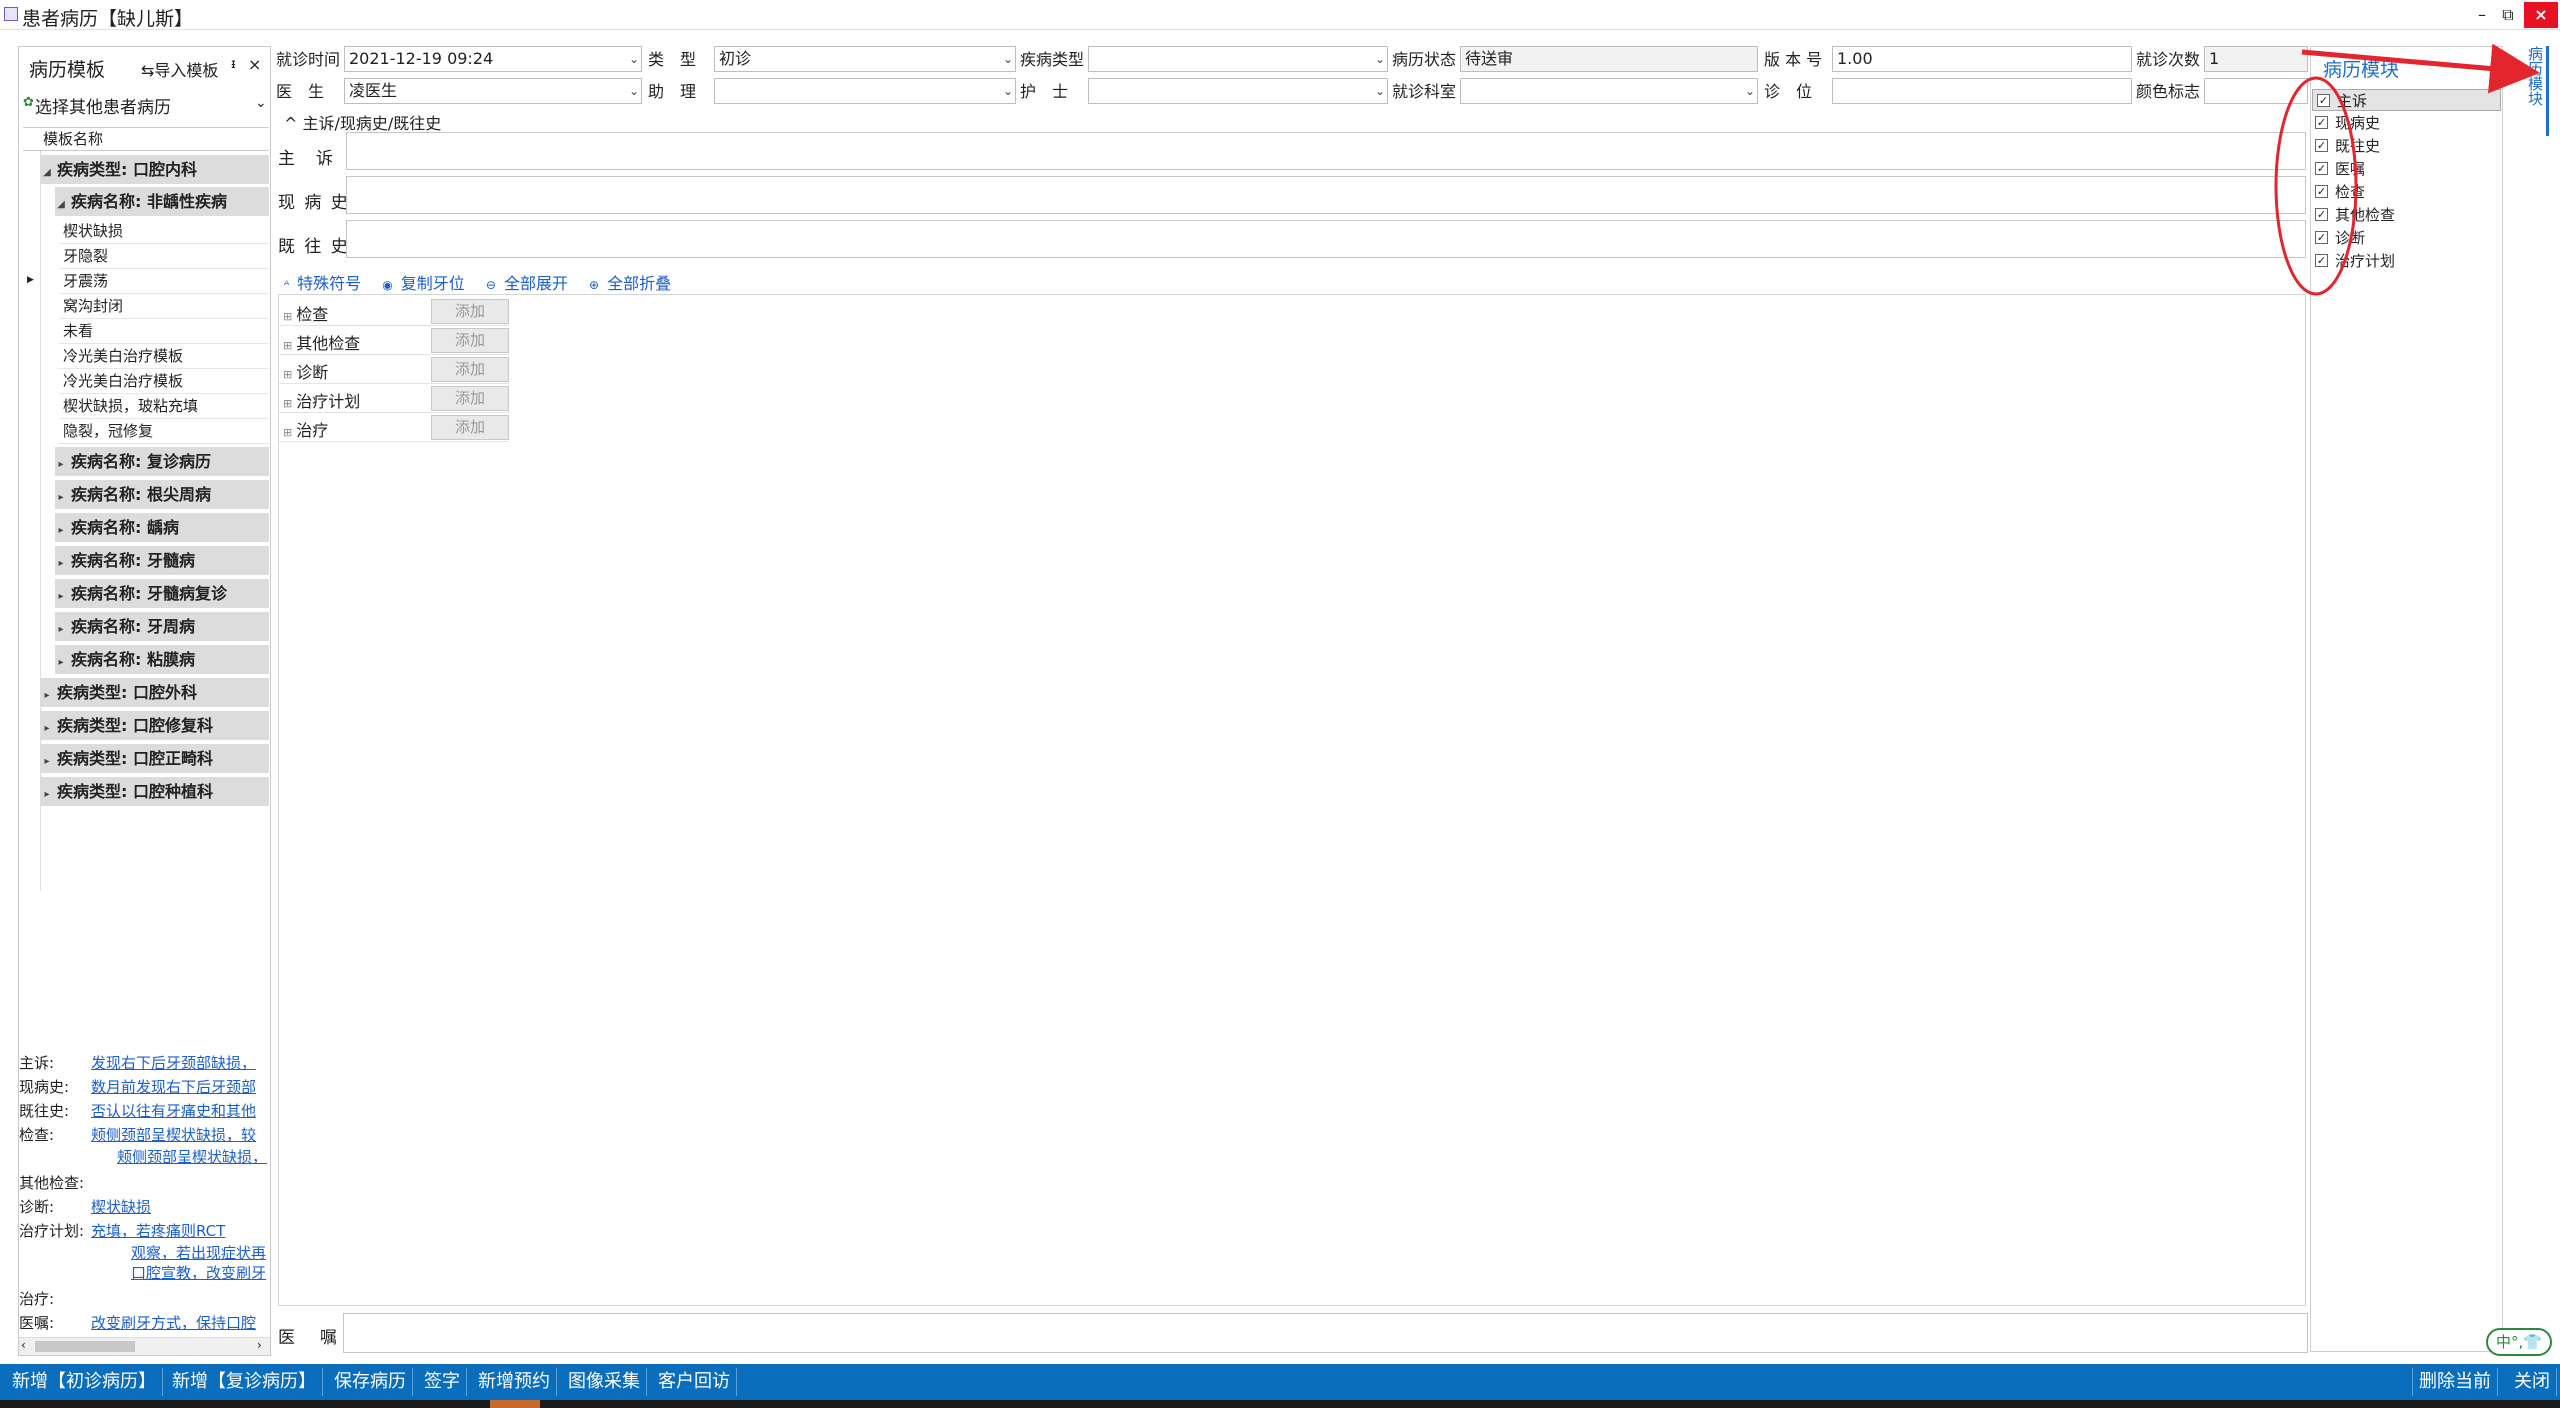  What do you see at coordinates (1982, 91) in the screenshot?
I see `chair-field` at bounding box center [1982, 91].